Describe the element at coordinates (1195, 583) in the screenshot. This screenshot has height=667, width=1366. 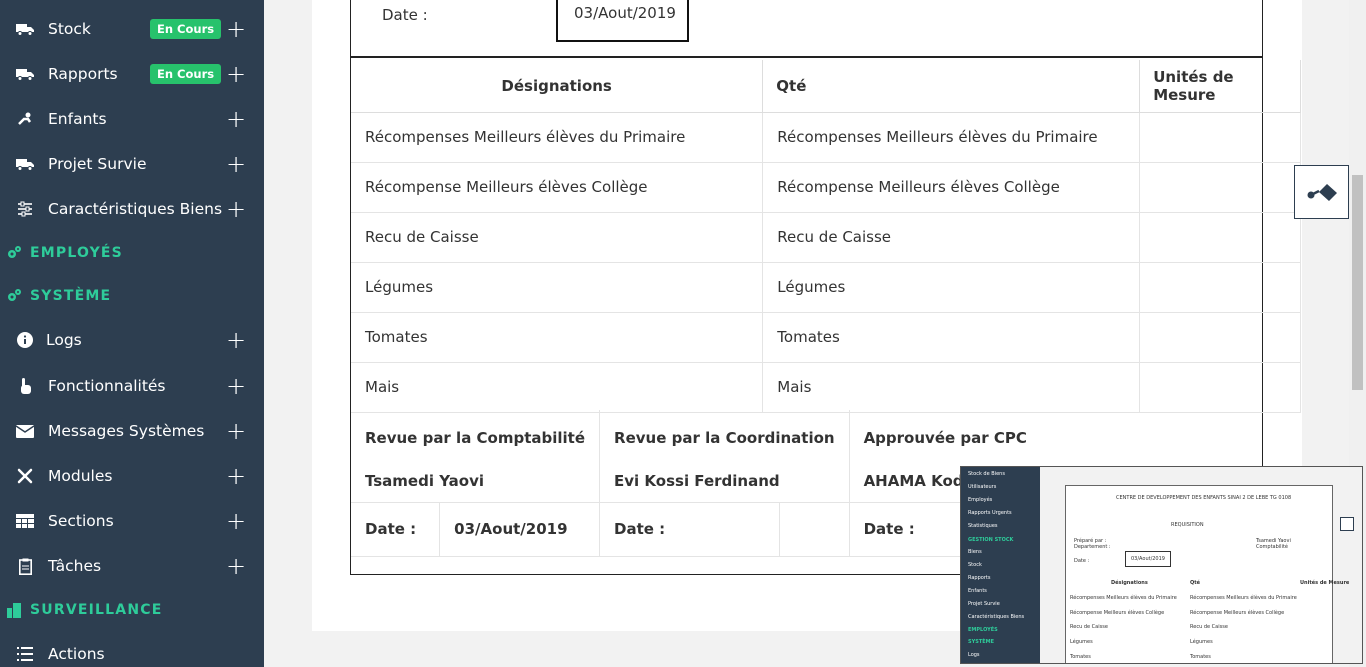
I see `preview-column-header: Qté` at that location.